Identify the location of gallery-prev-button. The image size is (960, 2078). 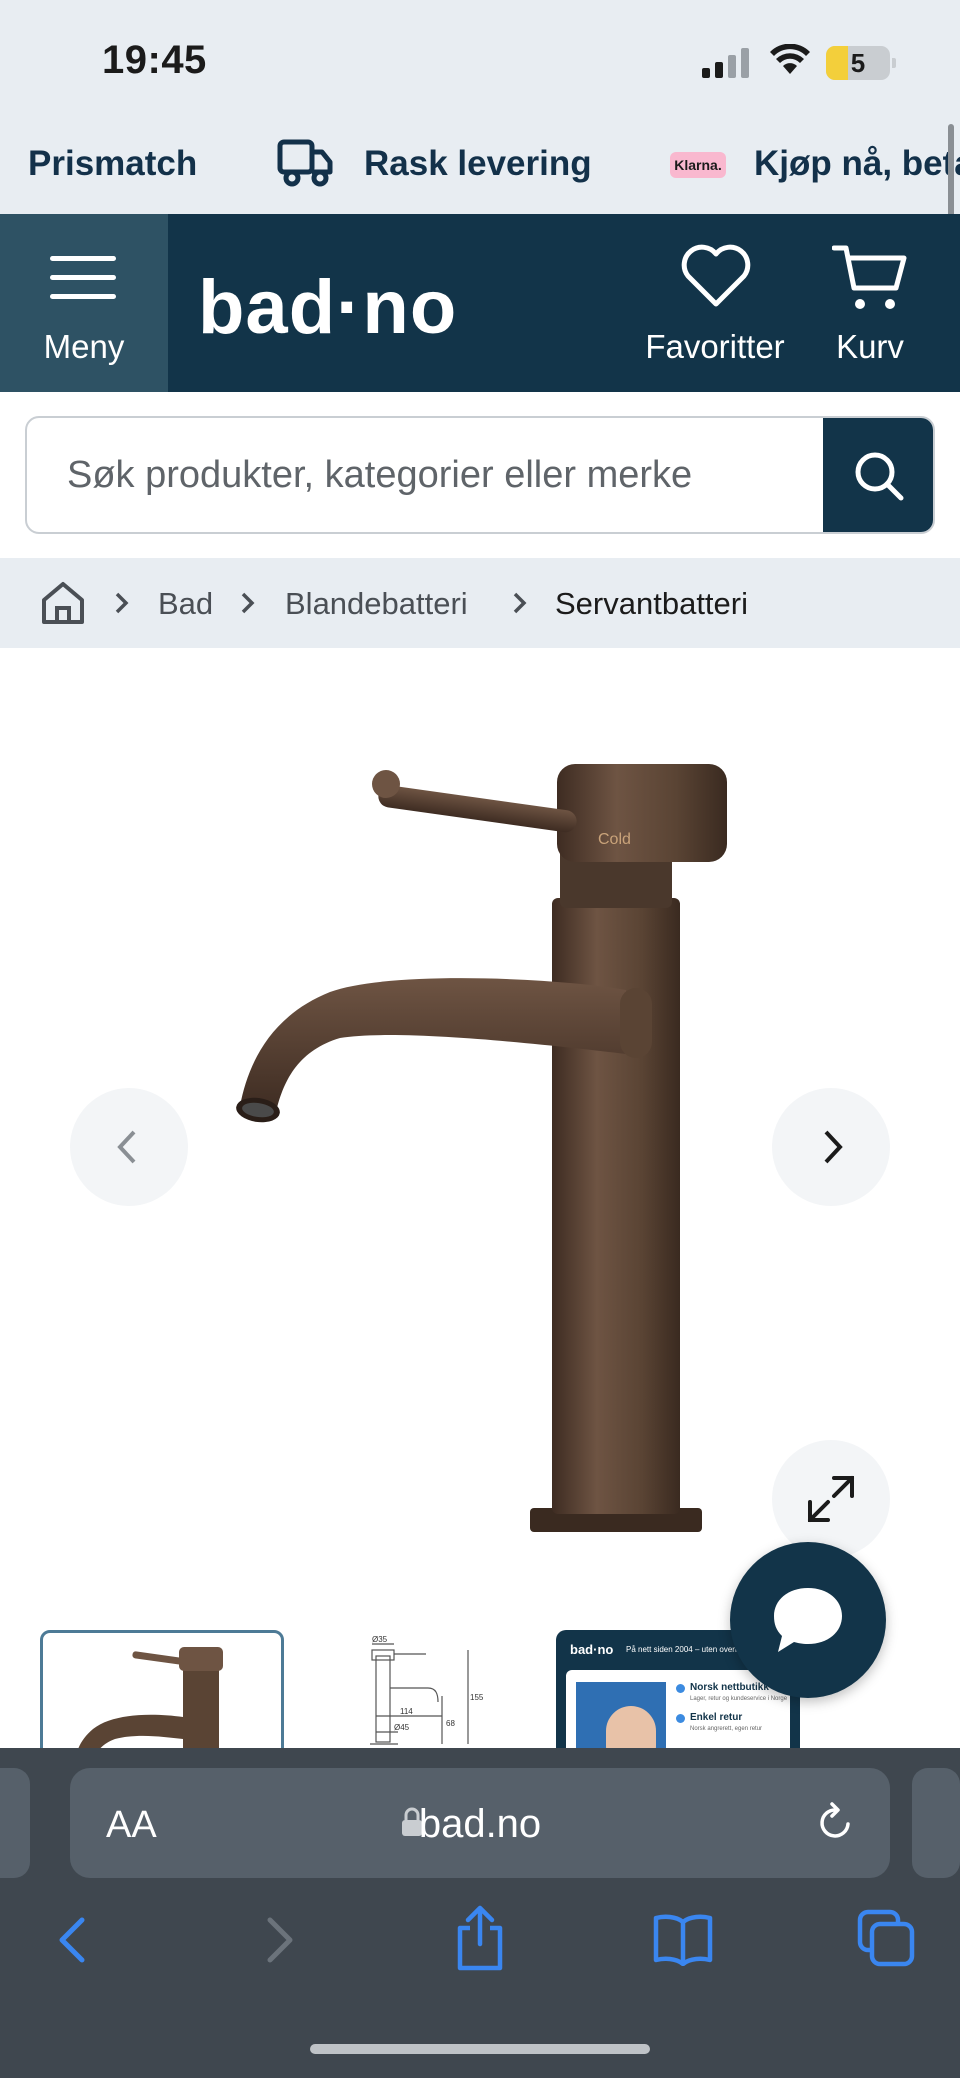
(129, 1147).